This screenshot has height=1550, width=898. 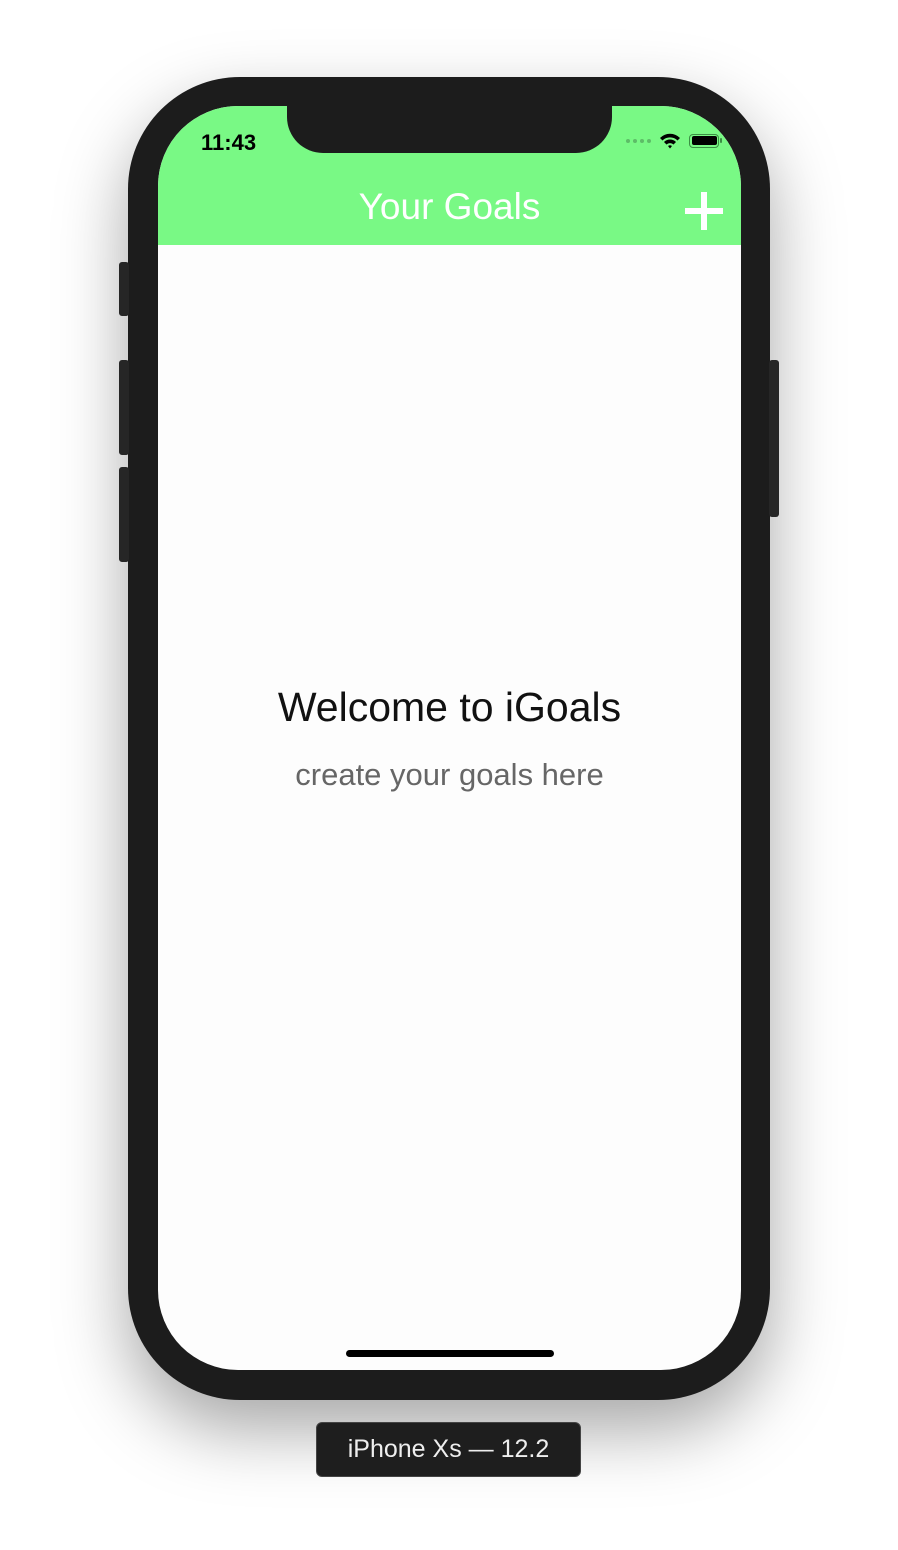 I want to click on power-button, so click(x=774, y=438).